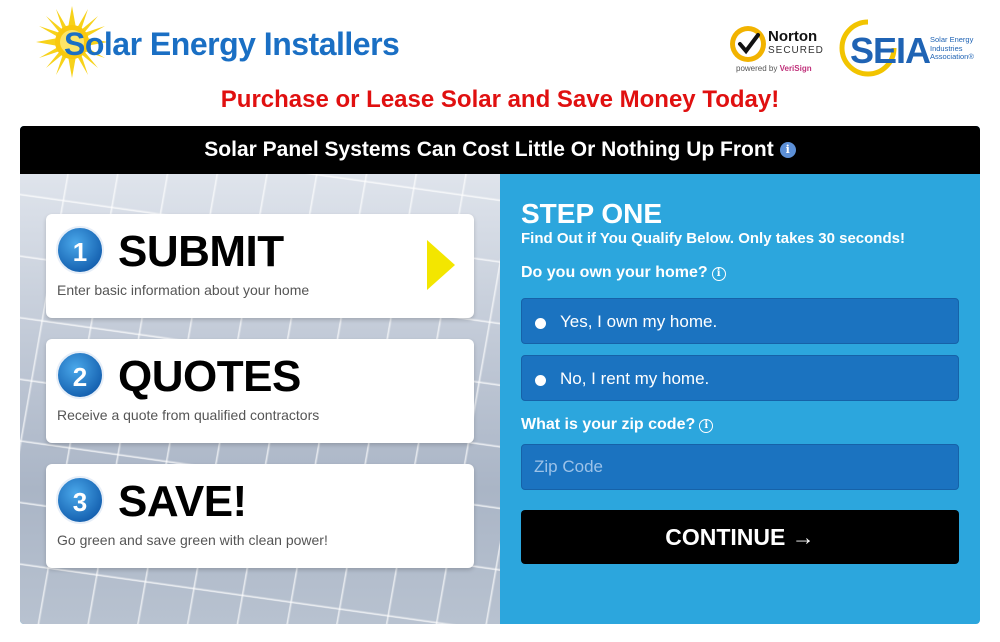 The width and height of the screenshot is (1000, 642). Describe the element at coordinates (608, 424) in the screenshot. I see `zip-code-question-text: What is your zip code?` at that location.